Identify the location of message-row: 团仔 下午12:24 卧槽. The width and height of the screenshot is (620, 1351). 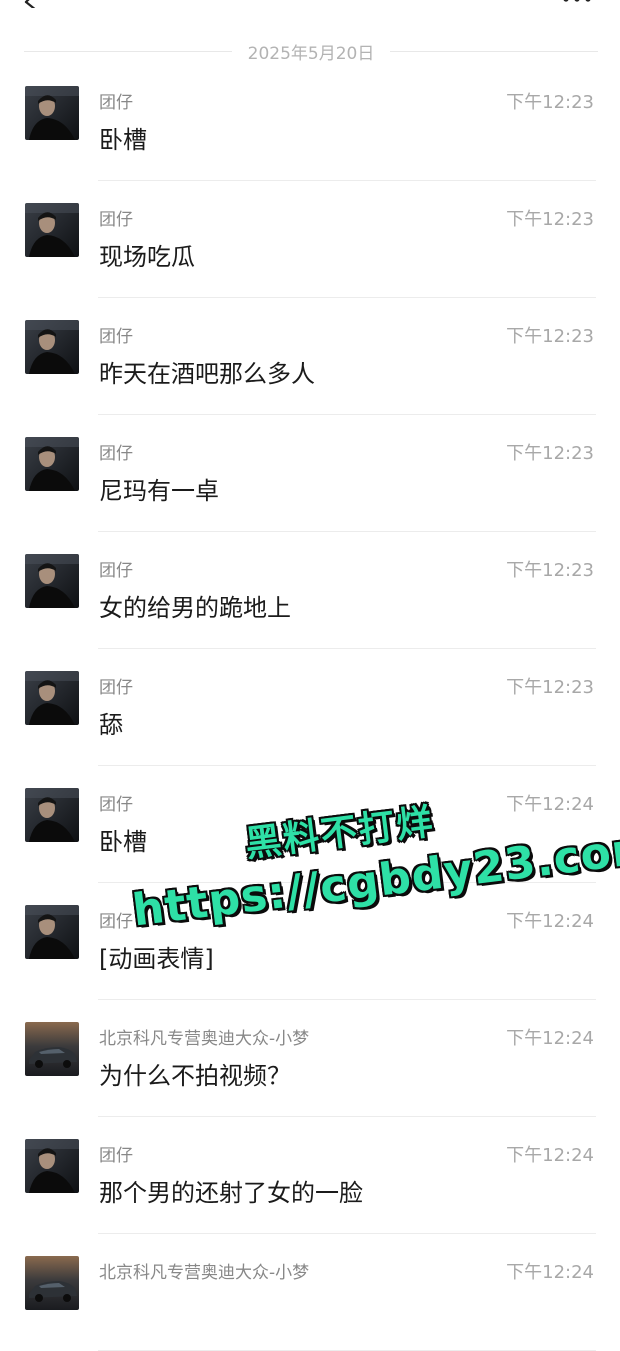
(310, 824).